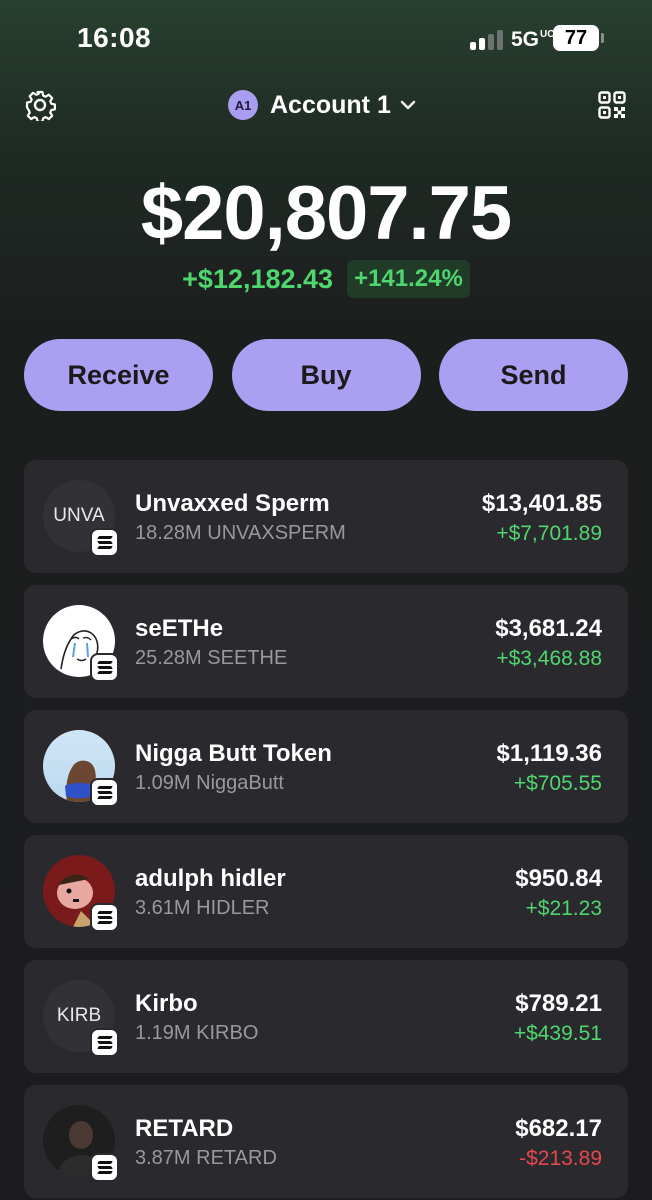 The image size is (652, 1200). I want to click on token-change: +$439.51, so click(557, 1033).